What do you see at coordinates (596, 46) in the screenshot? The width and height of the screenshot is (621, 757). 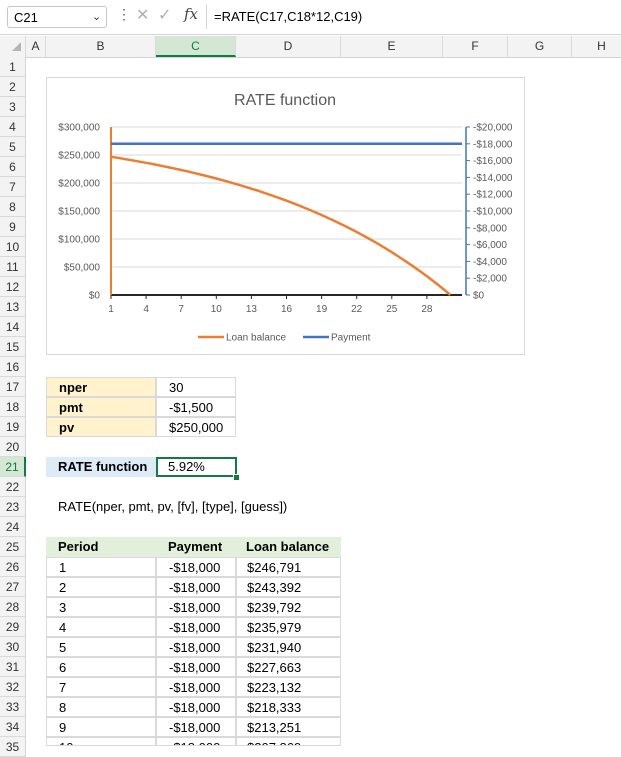 I see `column-header-h: H` at bounding box center [596, 46].